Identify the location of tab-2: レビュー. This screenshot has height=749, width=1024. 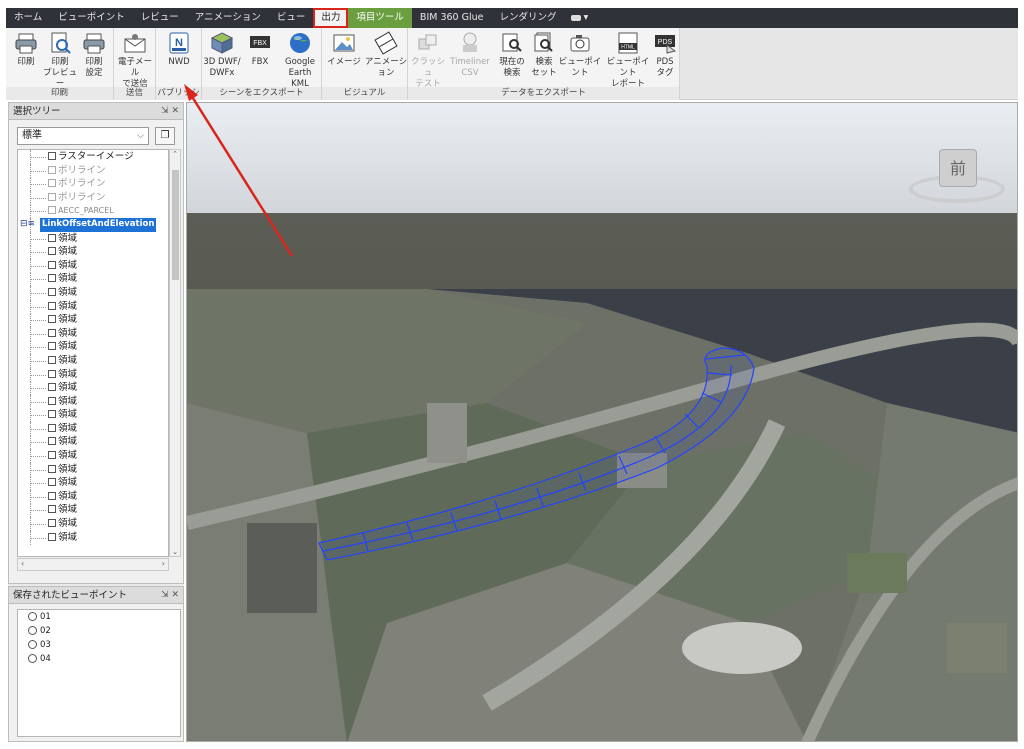
(160, 18).